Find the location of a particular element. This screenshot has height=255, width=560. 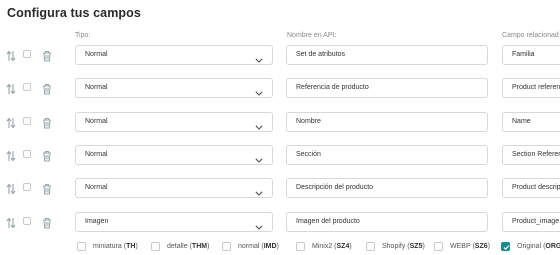

api-name-input: Set de atributos is located at coordinates (387, 55).